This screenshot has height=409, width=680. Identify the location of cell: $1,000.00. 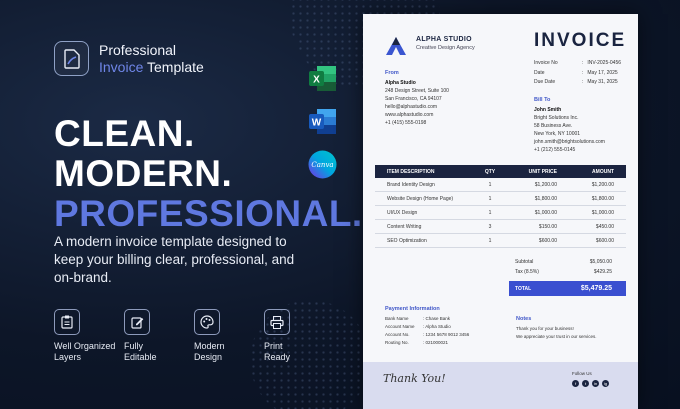
(545, 212).